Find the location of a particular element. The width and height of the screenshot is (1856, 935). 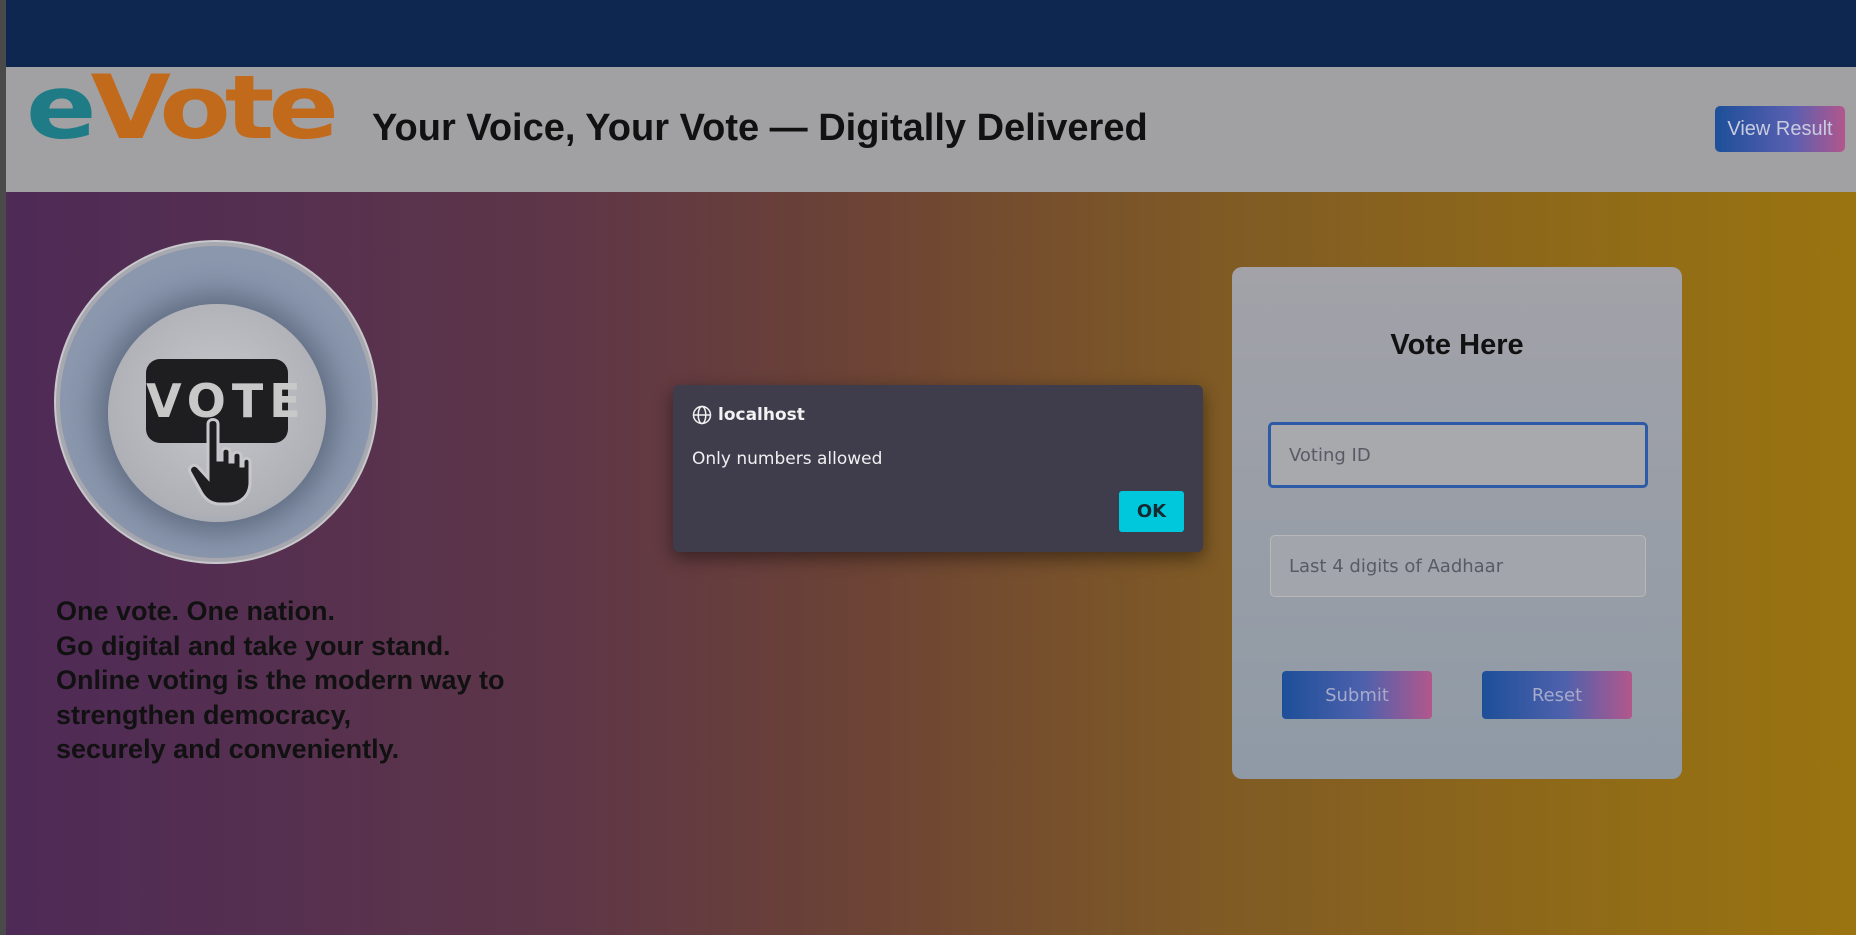

slogan-line: Go digital and take your stand. is located at coordinates (253, 645).